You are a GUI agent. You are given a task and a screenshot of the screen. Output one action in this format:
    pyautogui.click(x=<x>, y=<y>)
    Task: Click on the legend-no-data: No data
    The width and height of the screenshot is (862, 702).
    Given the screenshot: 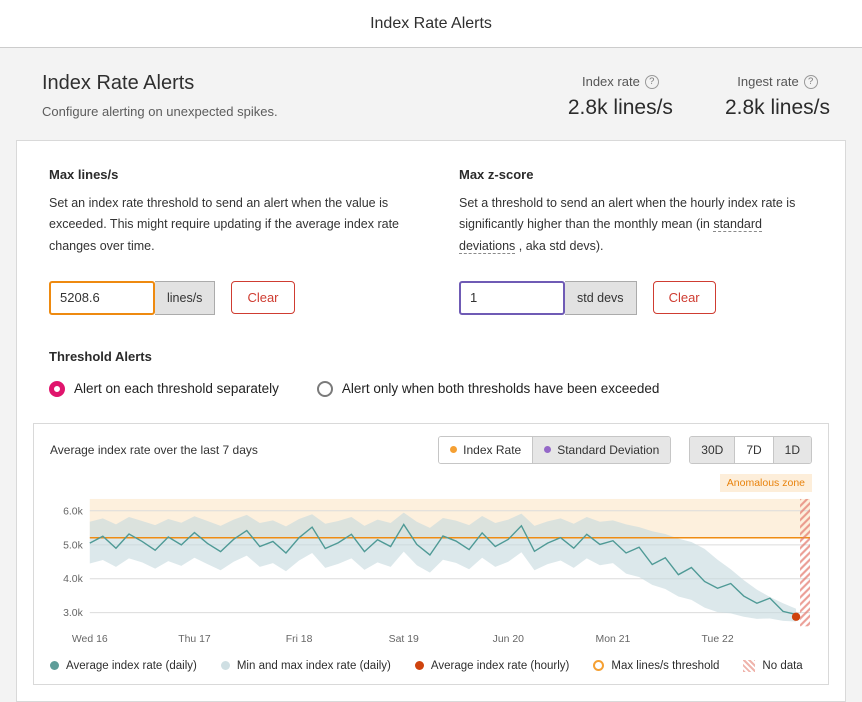 What is the action you would take?
    pyautogui.click(x=773, y=665)
    